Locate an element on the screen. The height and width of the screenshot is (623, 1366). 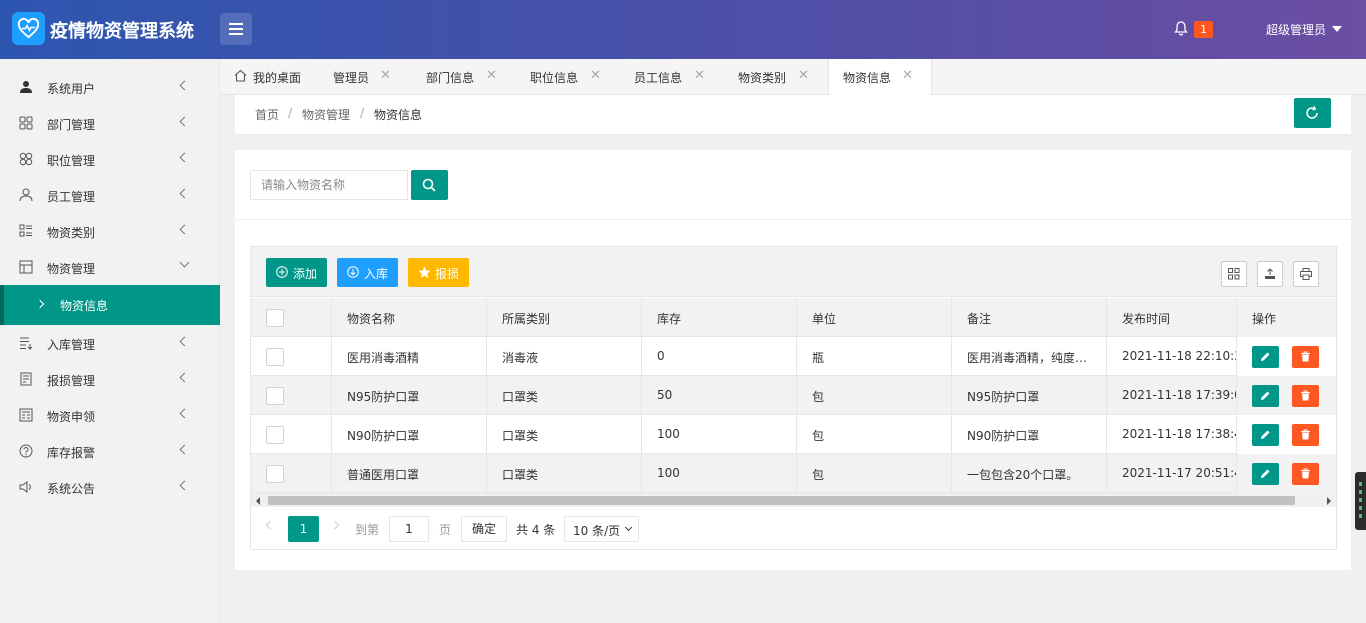
tab-material-info: 物资信息 ✕ is located at coordinates (880, 77).